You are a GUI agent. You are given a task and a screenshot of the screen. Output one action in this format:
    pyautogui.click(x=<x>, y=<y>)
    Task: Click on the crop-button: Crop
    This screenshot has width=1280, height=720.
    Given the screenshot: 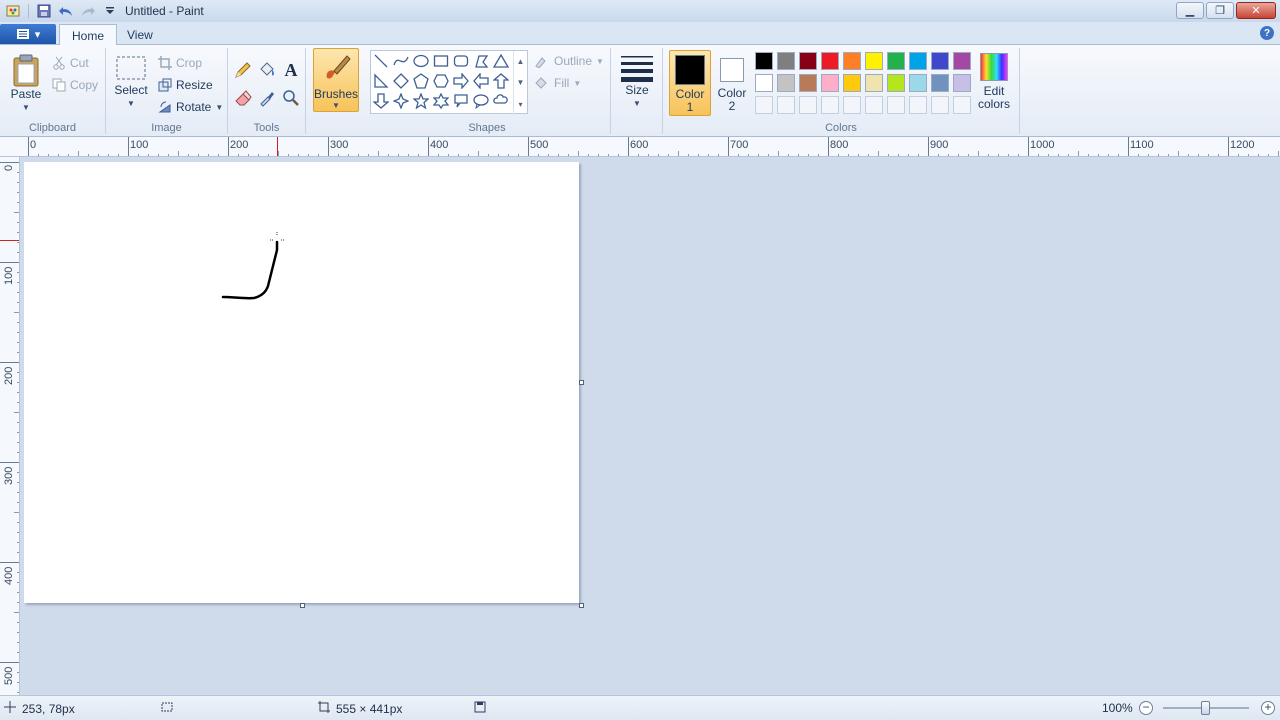 What is the action you would take?
    pyautogui.click(x=180, y=63)
    